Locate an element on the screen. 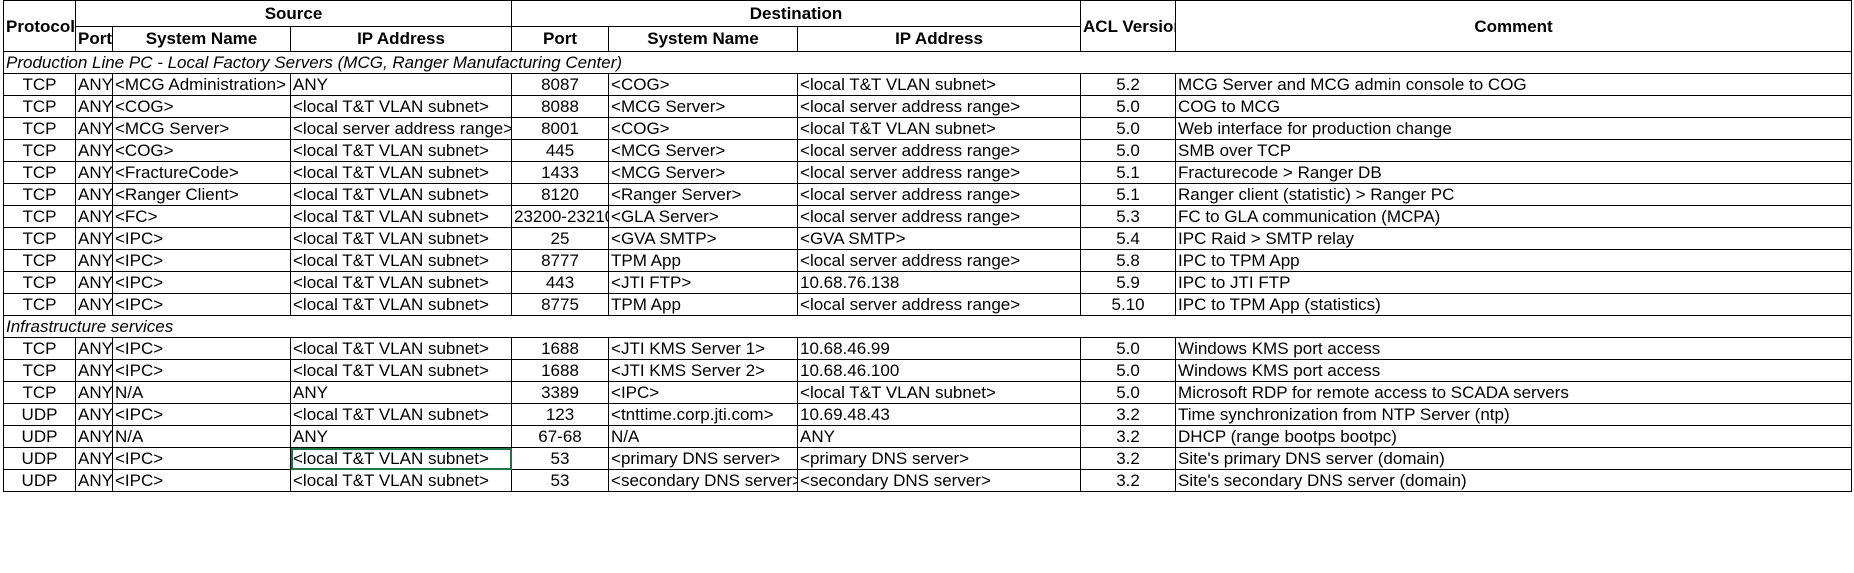 The image size is (1854, 573). destination-system-name-cell: N/A is located at coordinates (703, 436).